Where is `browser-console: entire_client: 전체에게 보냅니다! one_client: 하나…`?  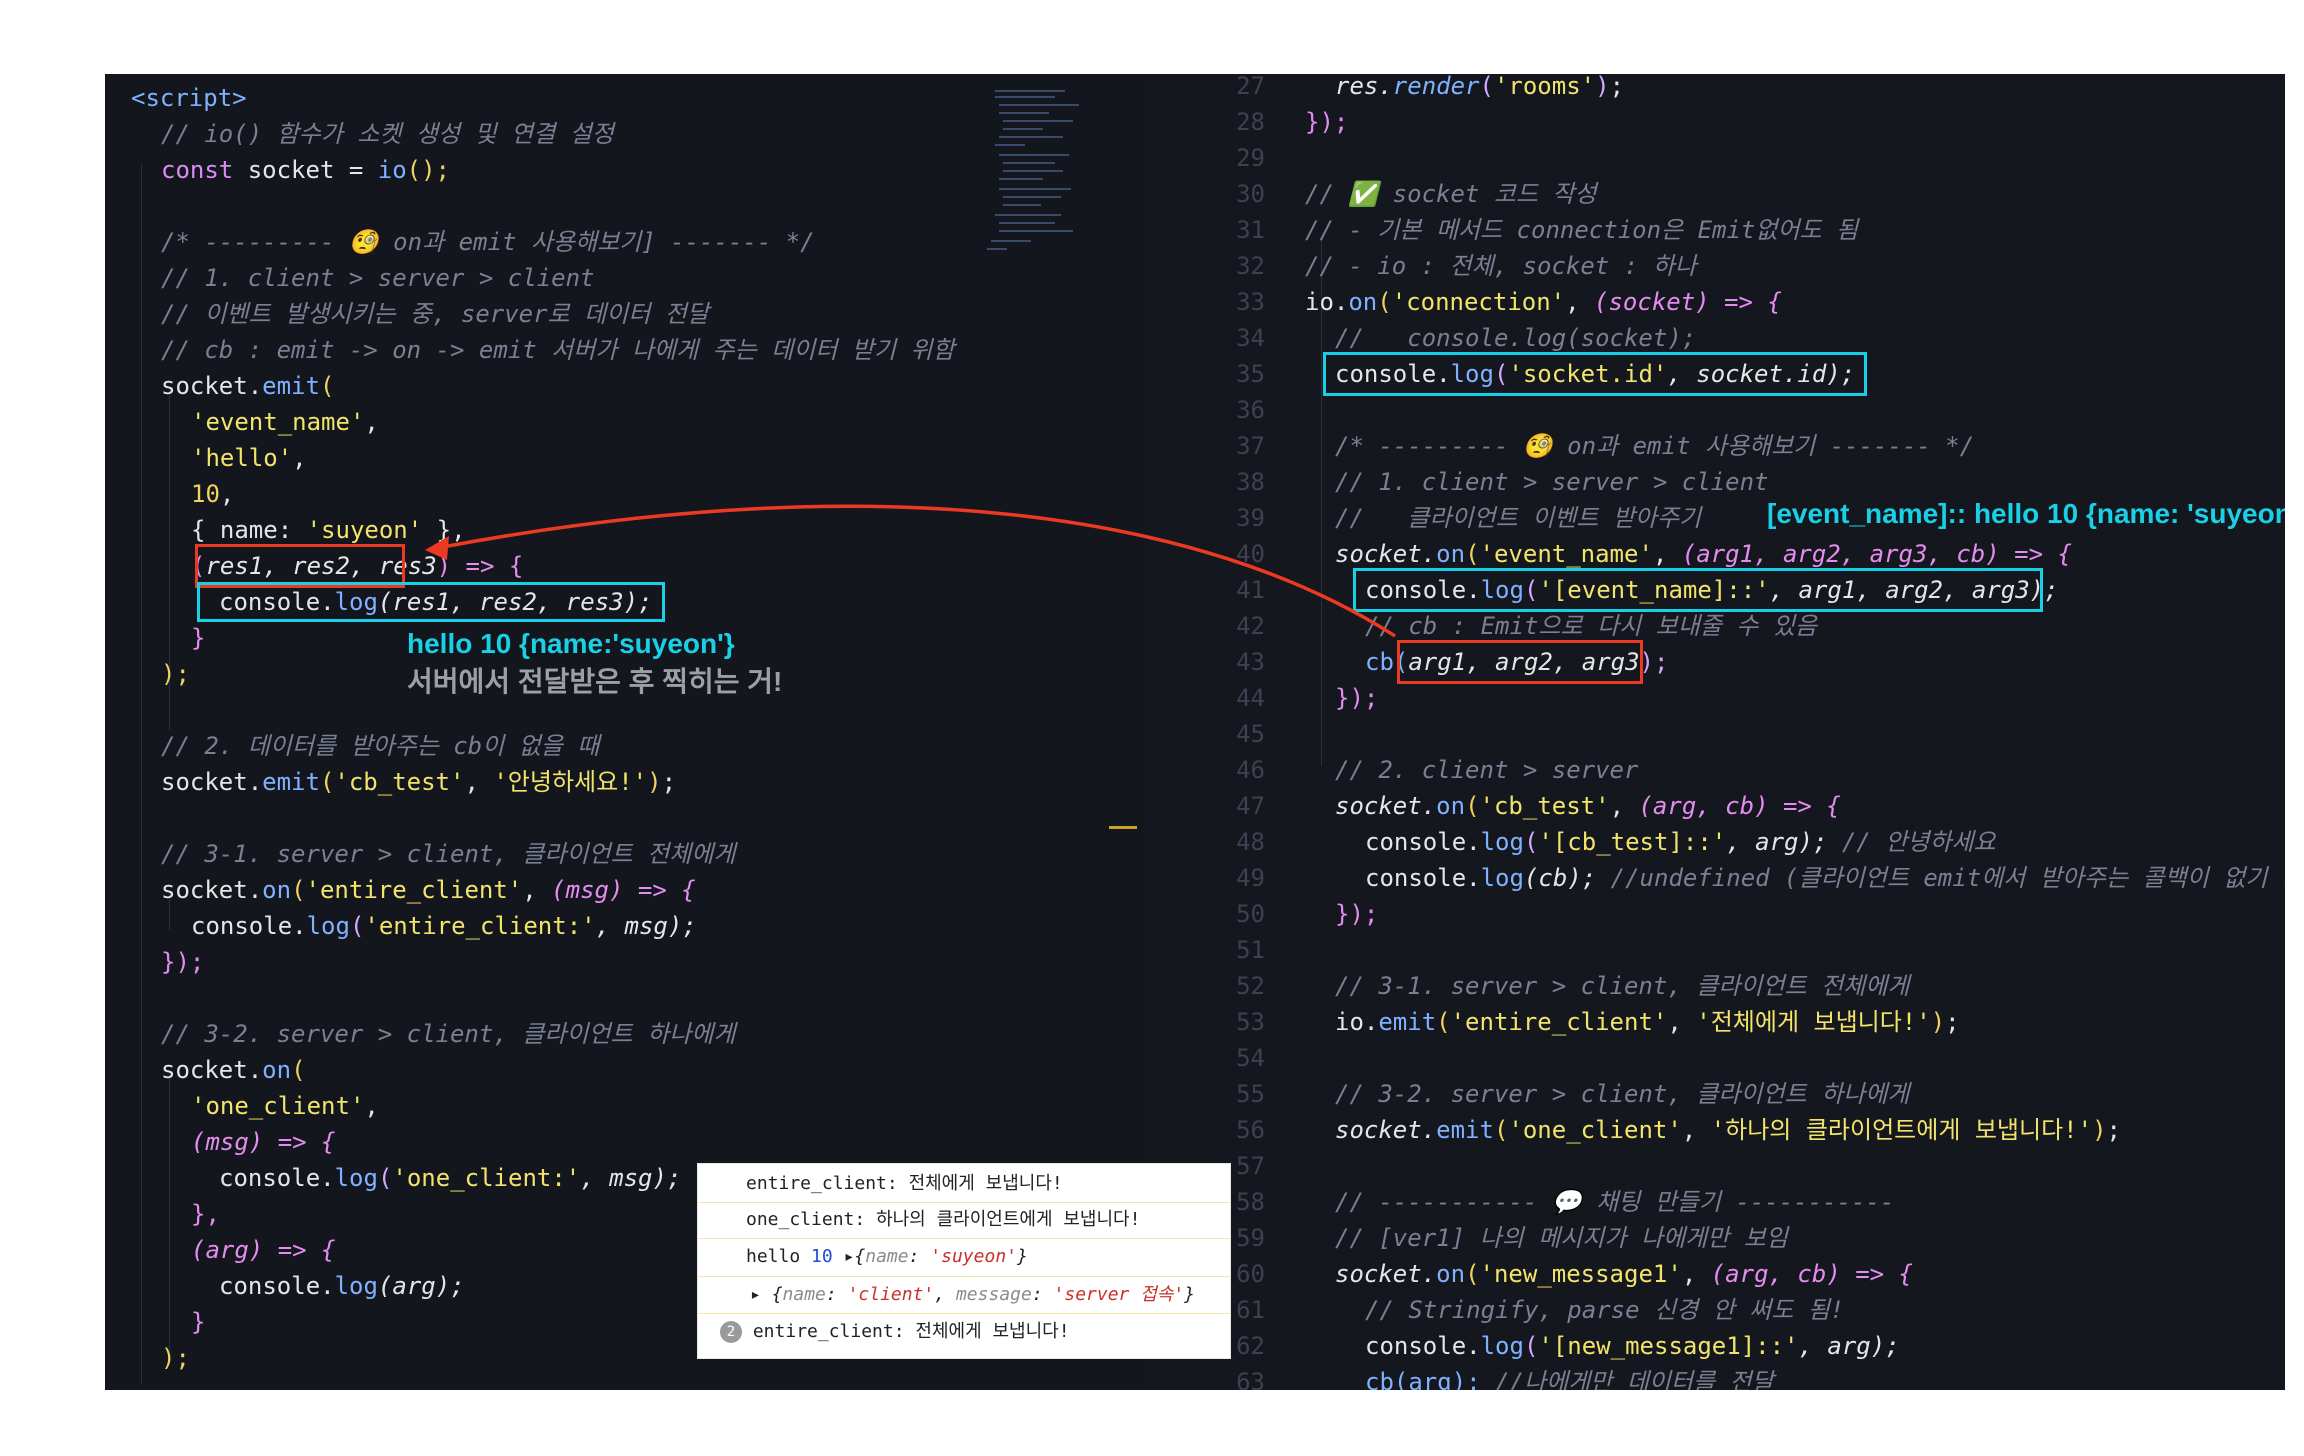 browser-console: entire_client: 전체에게 보냅니다! one_client: 하나… is located at coordinates (964, 1261).